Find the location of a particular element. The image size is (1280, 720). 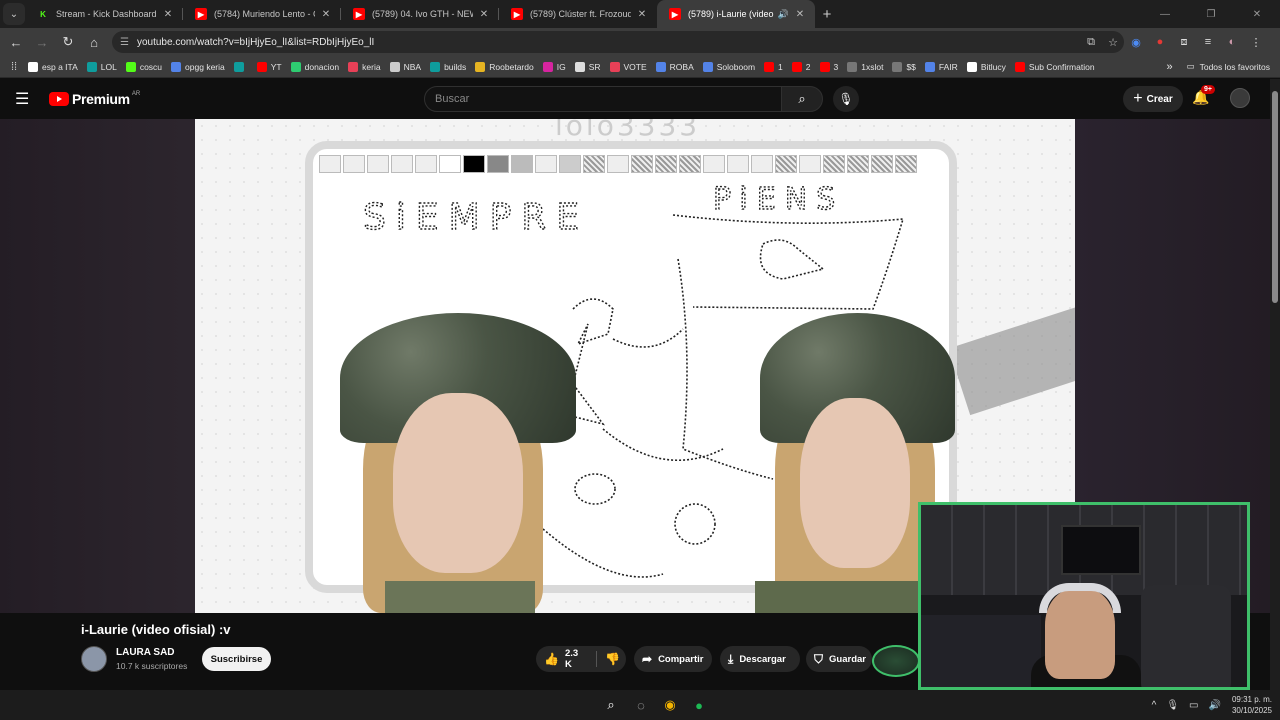

bookmark-star-icon: ☆ is located at coordinates (1113, 42).